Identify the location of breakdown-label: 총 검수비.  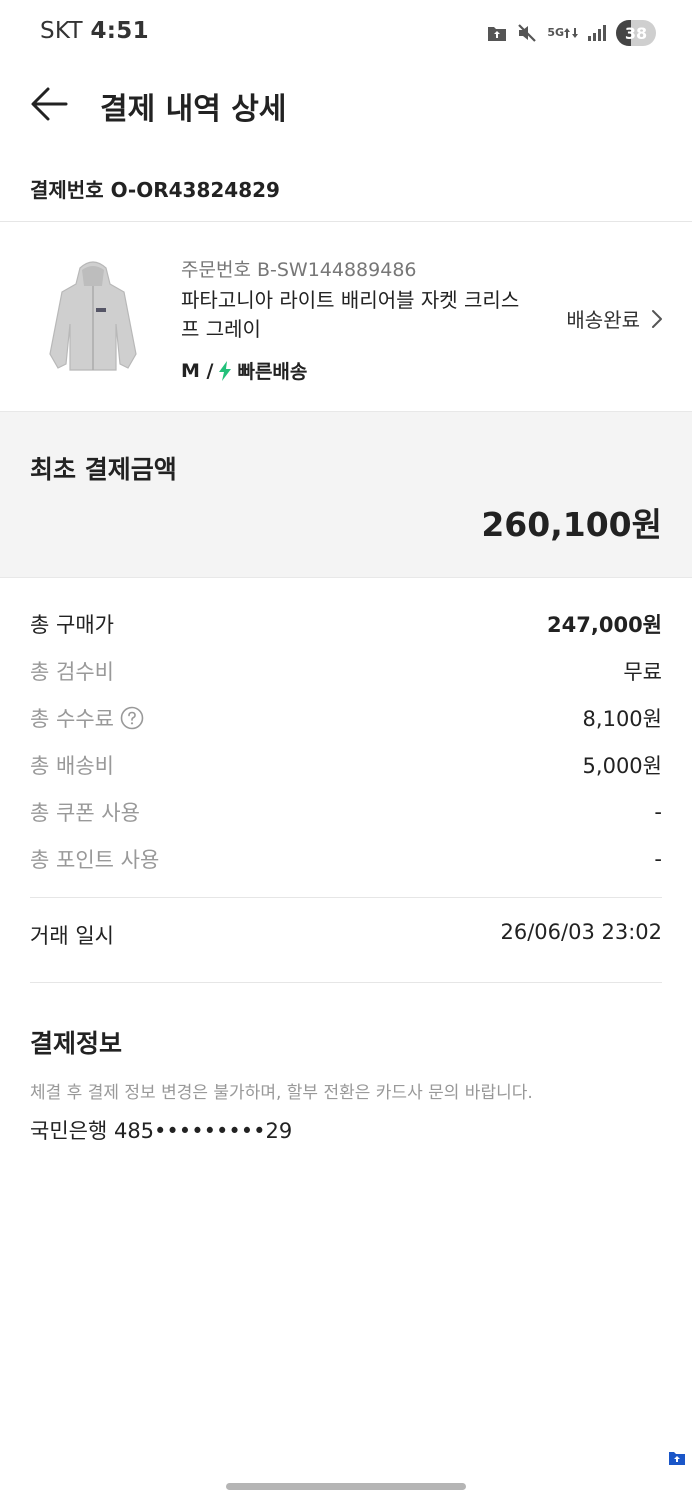
(72, 671).